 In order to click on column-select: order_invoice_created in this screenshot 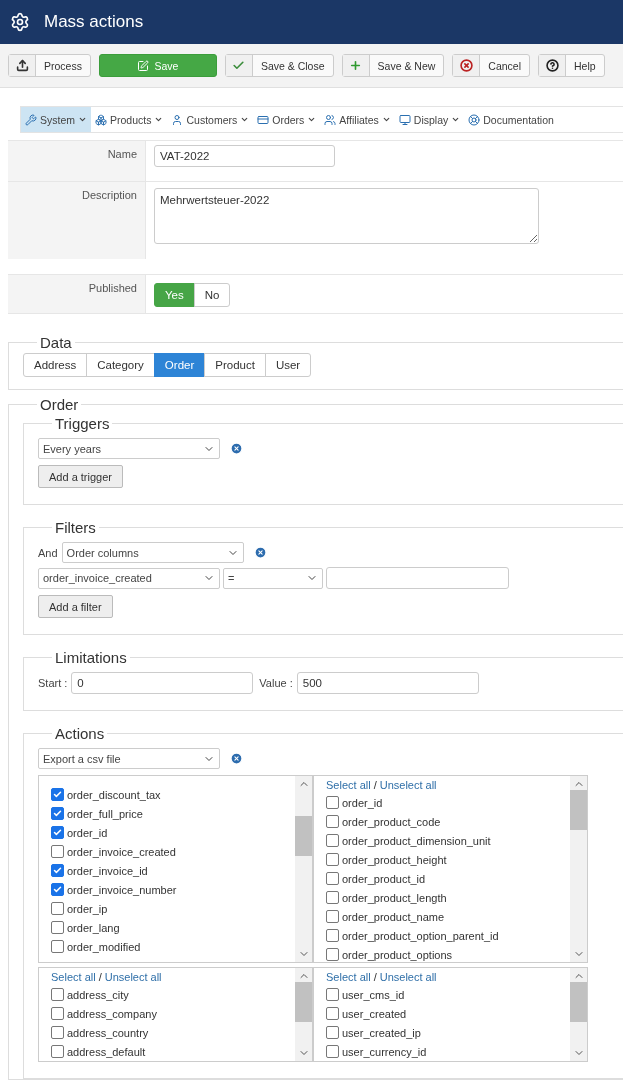, I will do `click(129, 578)`.